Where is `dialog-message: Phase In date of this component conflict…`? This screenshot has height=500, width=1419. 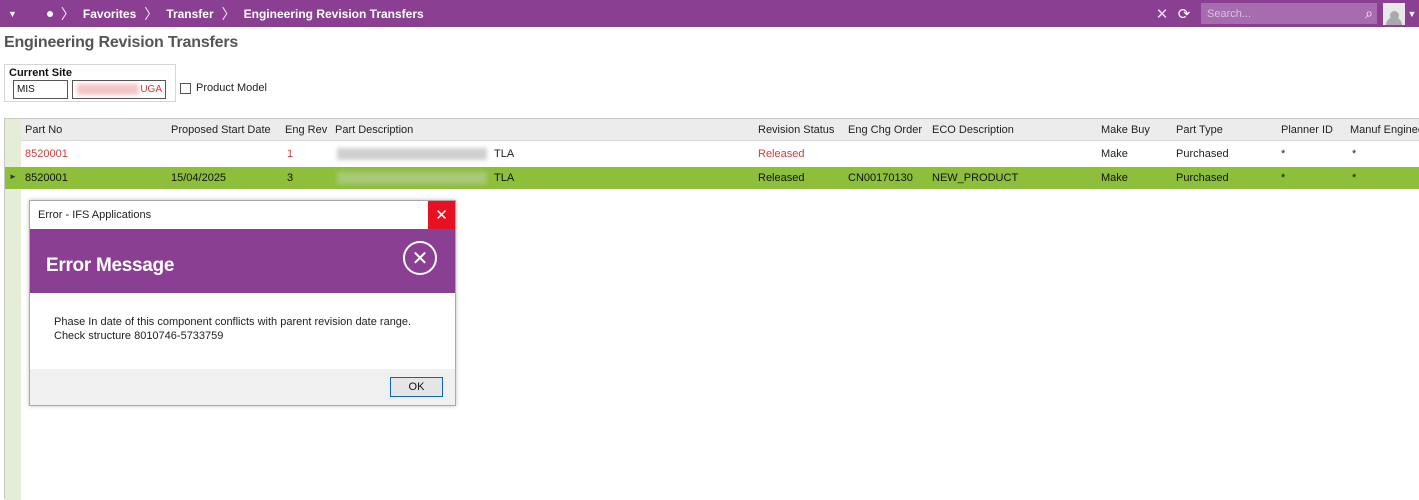 dialog-message: Phase In date of this component conflict… is located at coordinates (233, 329).